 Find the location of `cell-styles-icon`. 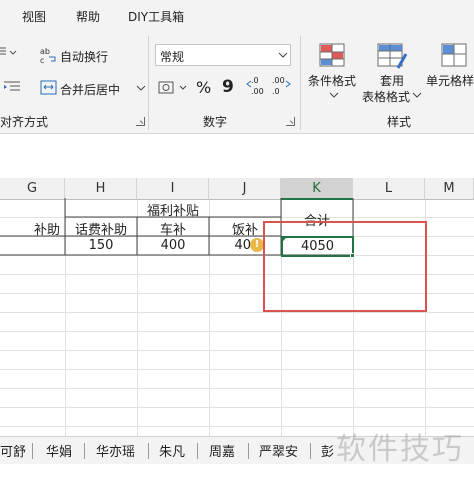

cell-styles-icon is located at coordinates (454, 55).